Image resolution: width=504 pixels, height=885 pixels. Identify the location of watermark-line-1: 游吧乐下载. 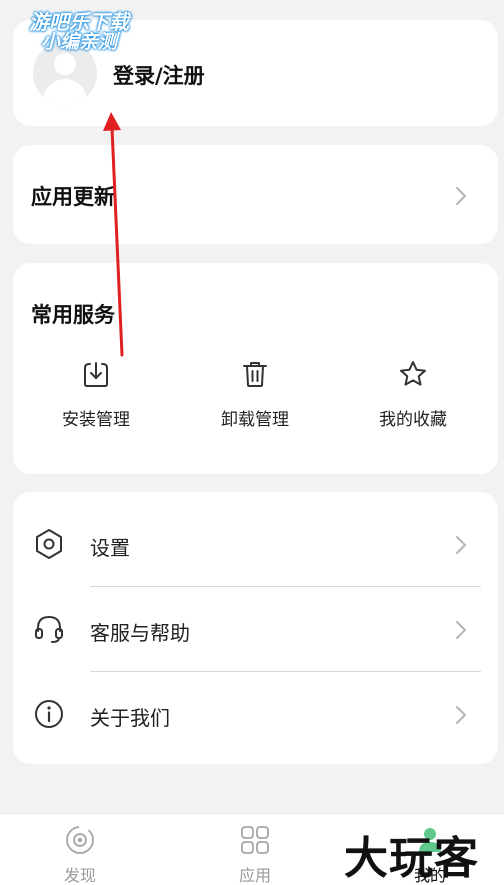
(79, 22).